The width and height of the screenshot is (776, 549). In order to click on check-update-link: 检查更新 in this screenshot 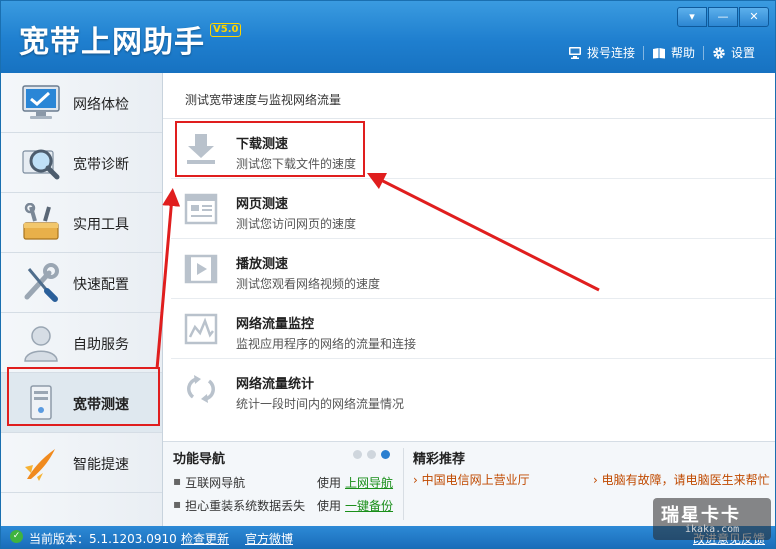, I will do `click(205, 538)`.